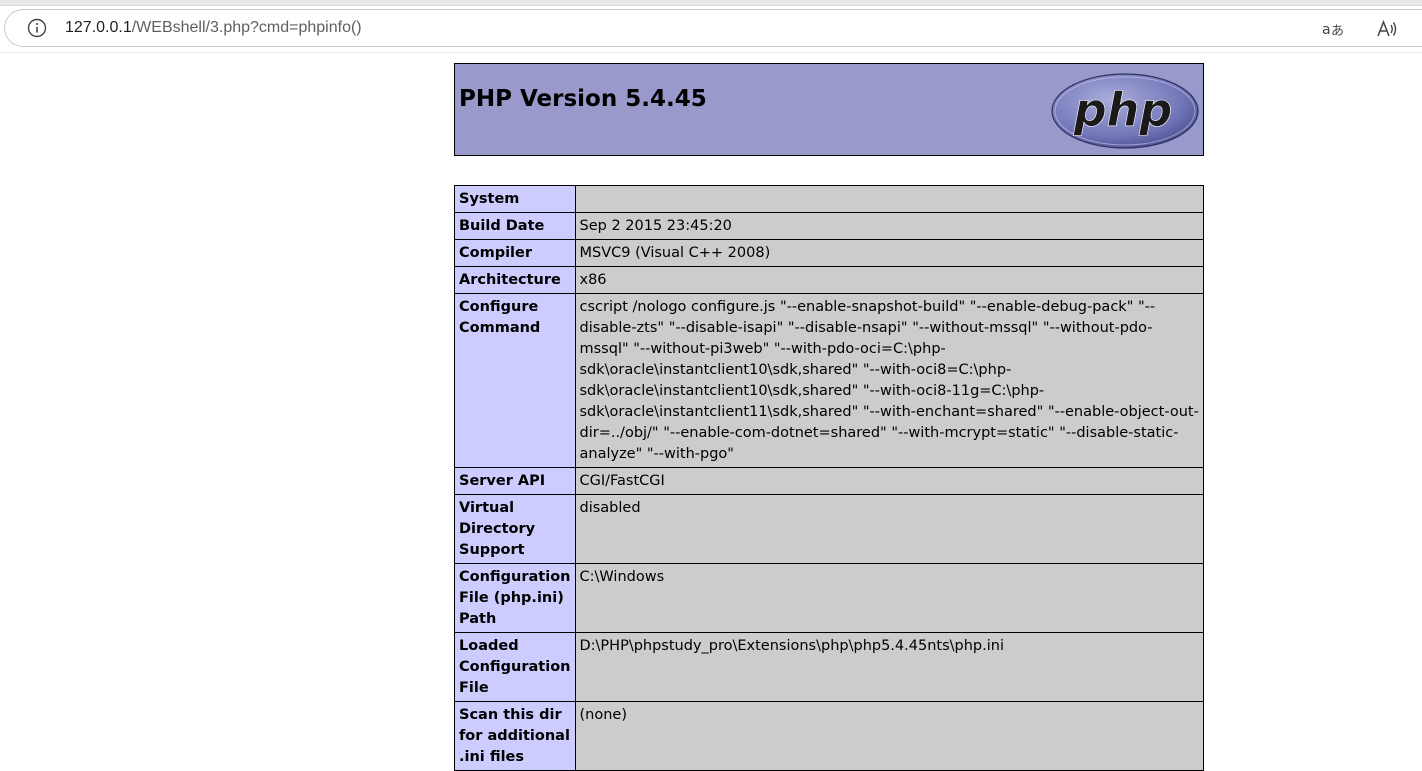 The height and width of the screenshot is (771, 1422). Describe the element at coordinates (1326, 30) in the screenshot. I see `svg-text: a` at that location.